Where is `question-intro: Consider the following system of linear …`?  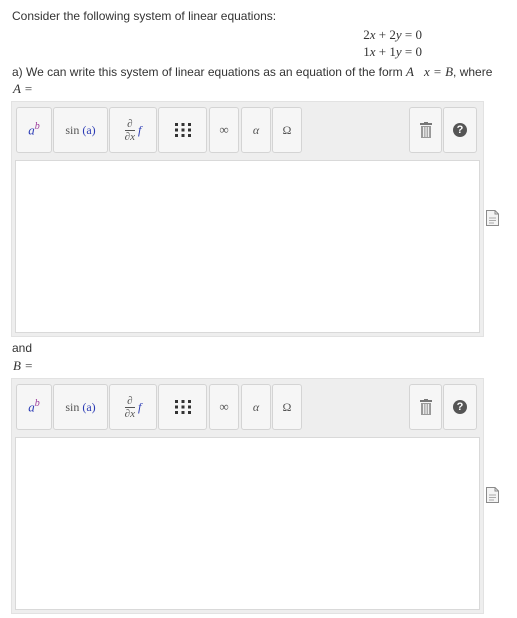 question-intro: Consider the following system of linear … is located at coordinates (144, 16).